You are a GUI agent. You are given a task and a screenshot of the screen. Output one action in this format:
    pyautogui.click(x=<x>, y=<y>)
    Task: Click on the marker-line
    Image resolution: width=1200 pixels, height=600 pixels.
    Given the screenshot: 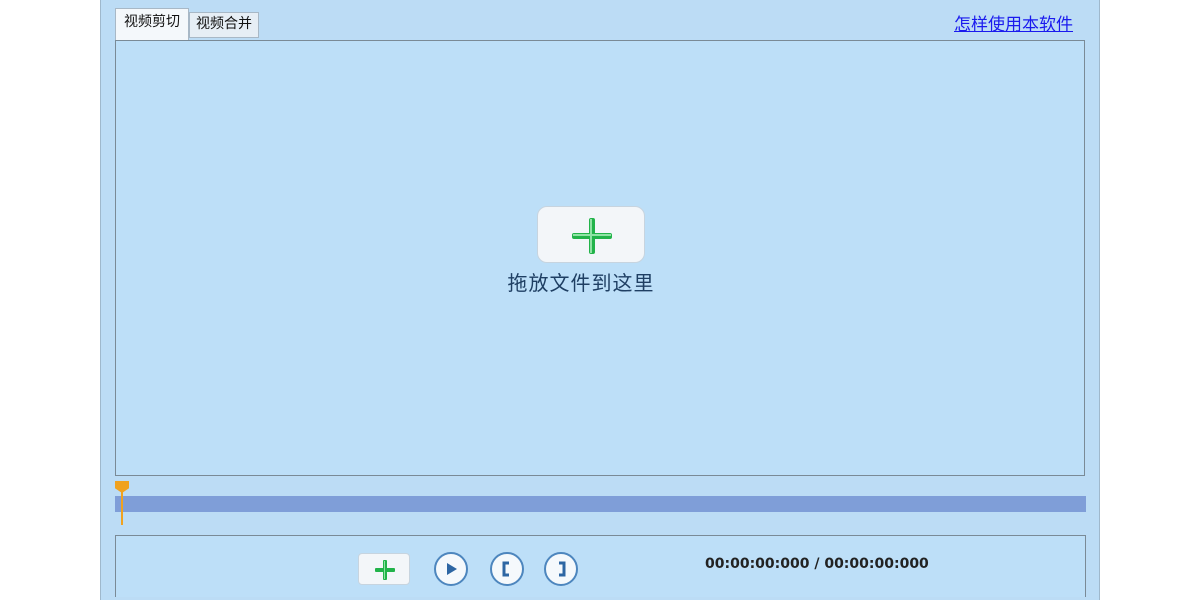 What is the action you would take?
    pyautogui.click(x=122, y=508)
    